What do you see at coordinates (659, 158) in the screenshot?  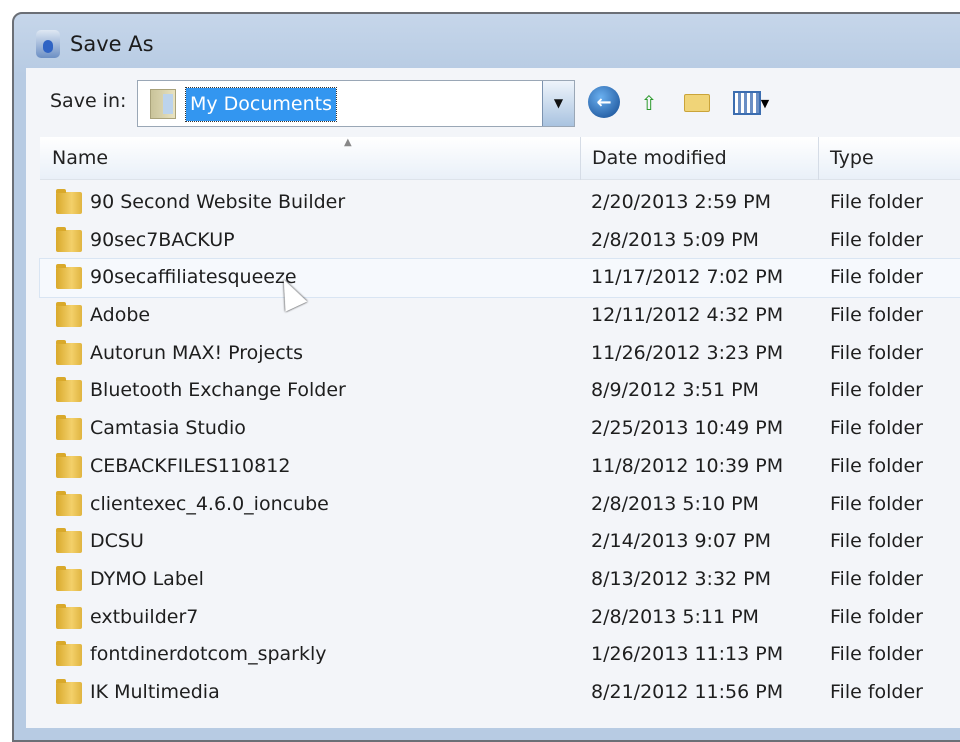 I see `column-date: Date modified` at bounding box center [659, 158].